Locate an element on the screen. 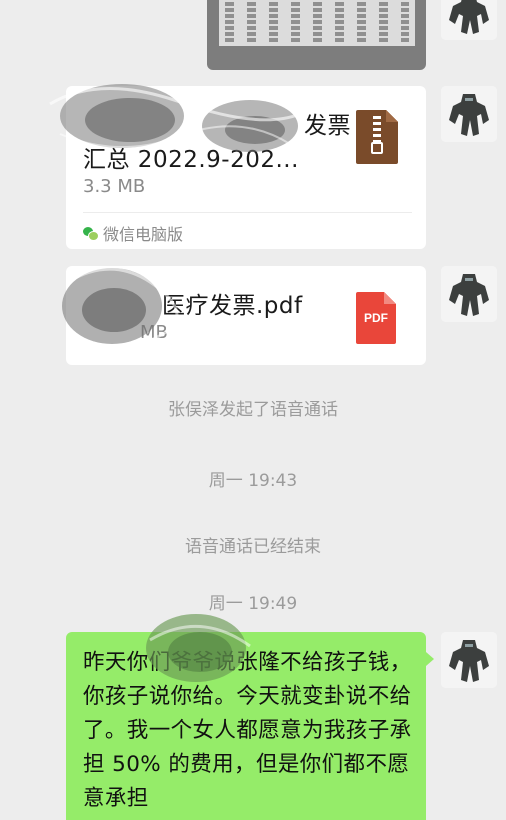  file-message-pdf: 医疗发票.pdf MB PDF is located at coordinates (246, 315).